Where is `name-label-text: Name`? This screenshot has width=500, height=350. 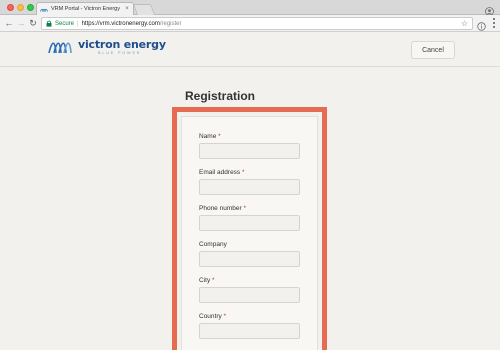
name-label-text: Name is located at coordinates (208, 136).